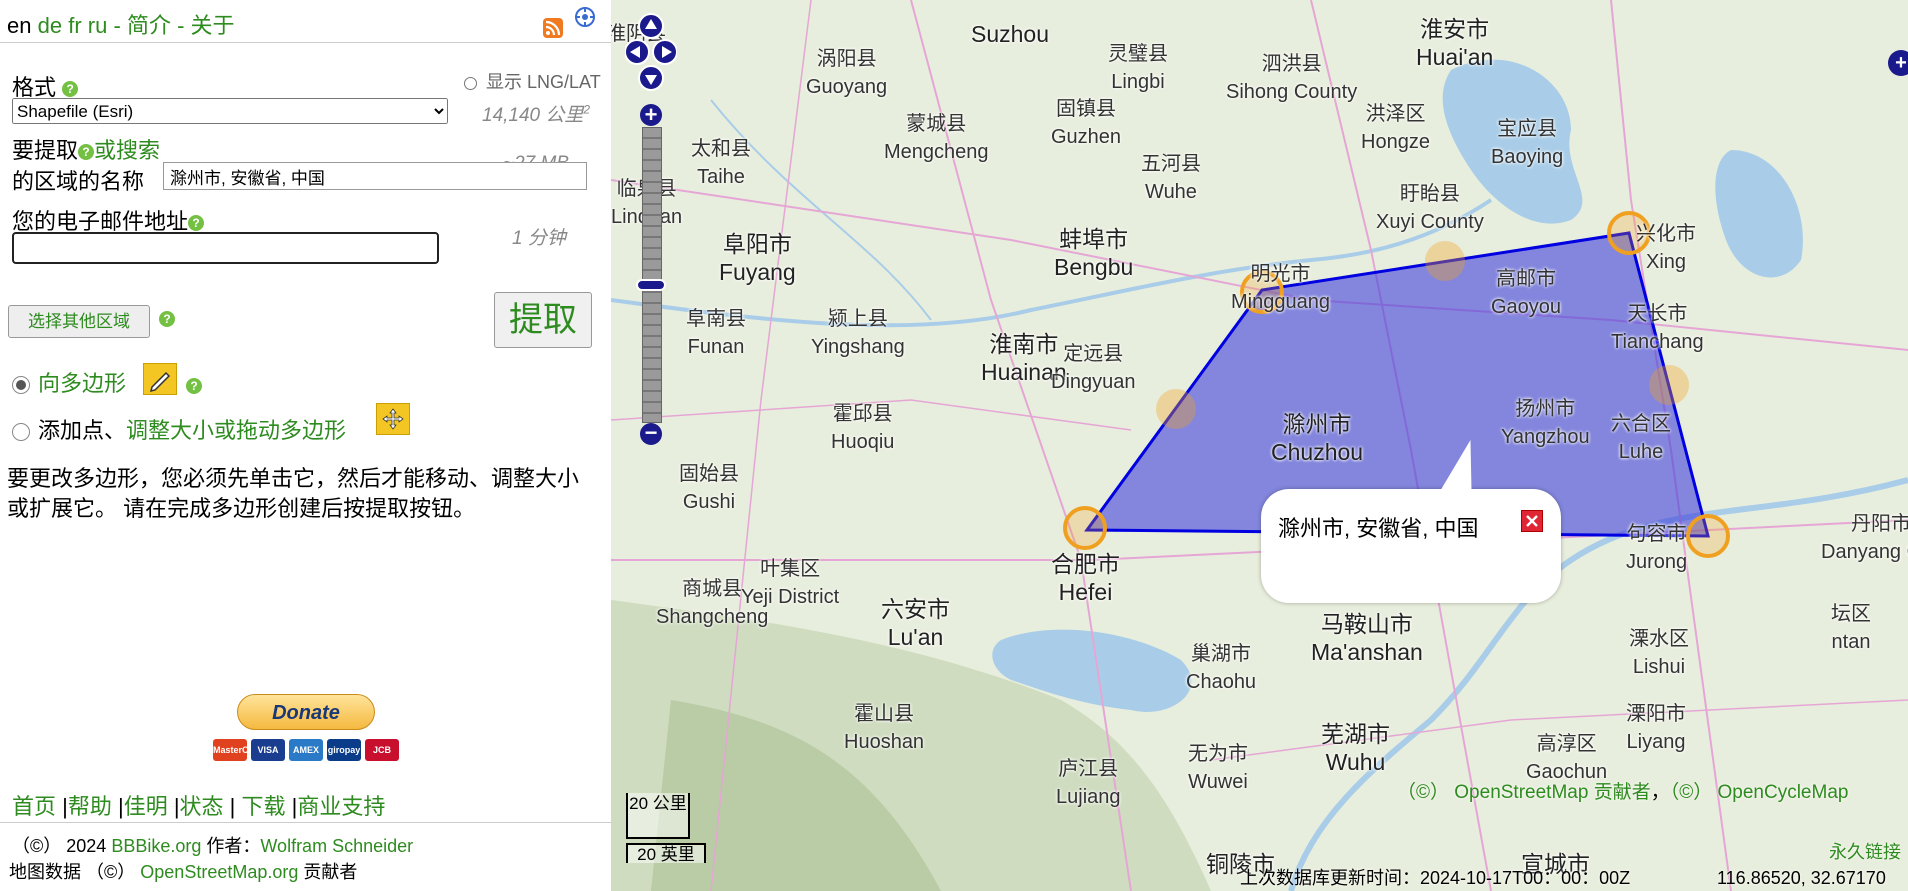 This screenshot has height=891, width=1908. I want to click on intro-link: 简介, so click(149, 25).